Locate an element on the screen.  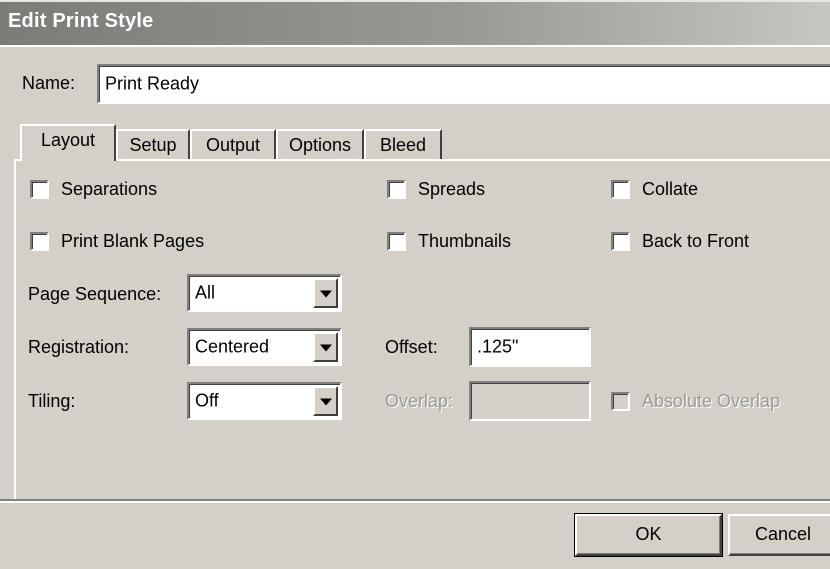
name-label: Name: is located at coordinates (49, 83).